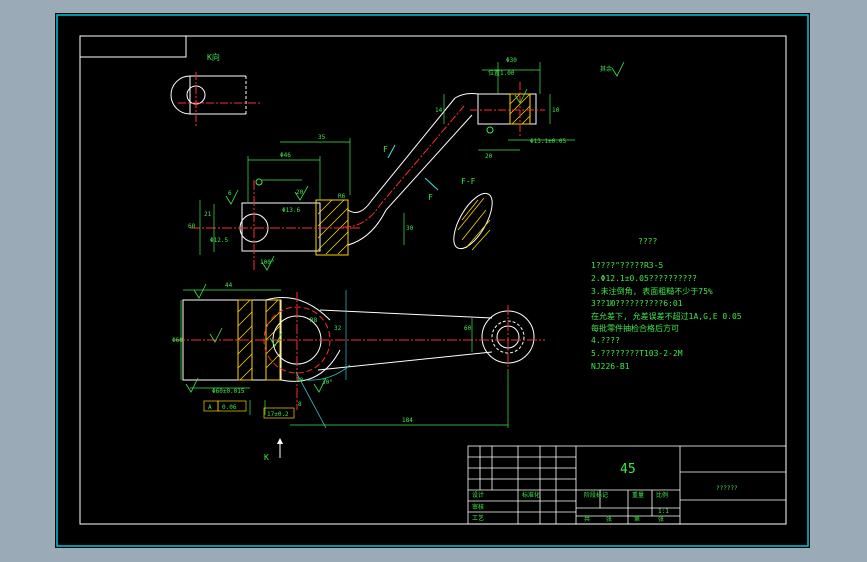 This screenshot has width=867, height=562. What do you see at coordinates (208, 214) in the screenshot?
I see `dim-21: 21` at bounding box center [208, 214].